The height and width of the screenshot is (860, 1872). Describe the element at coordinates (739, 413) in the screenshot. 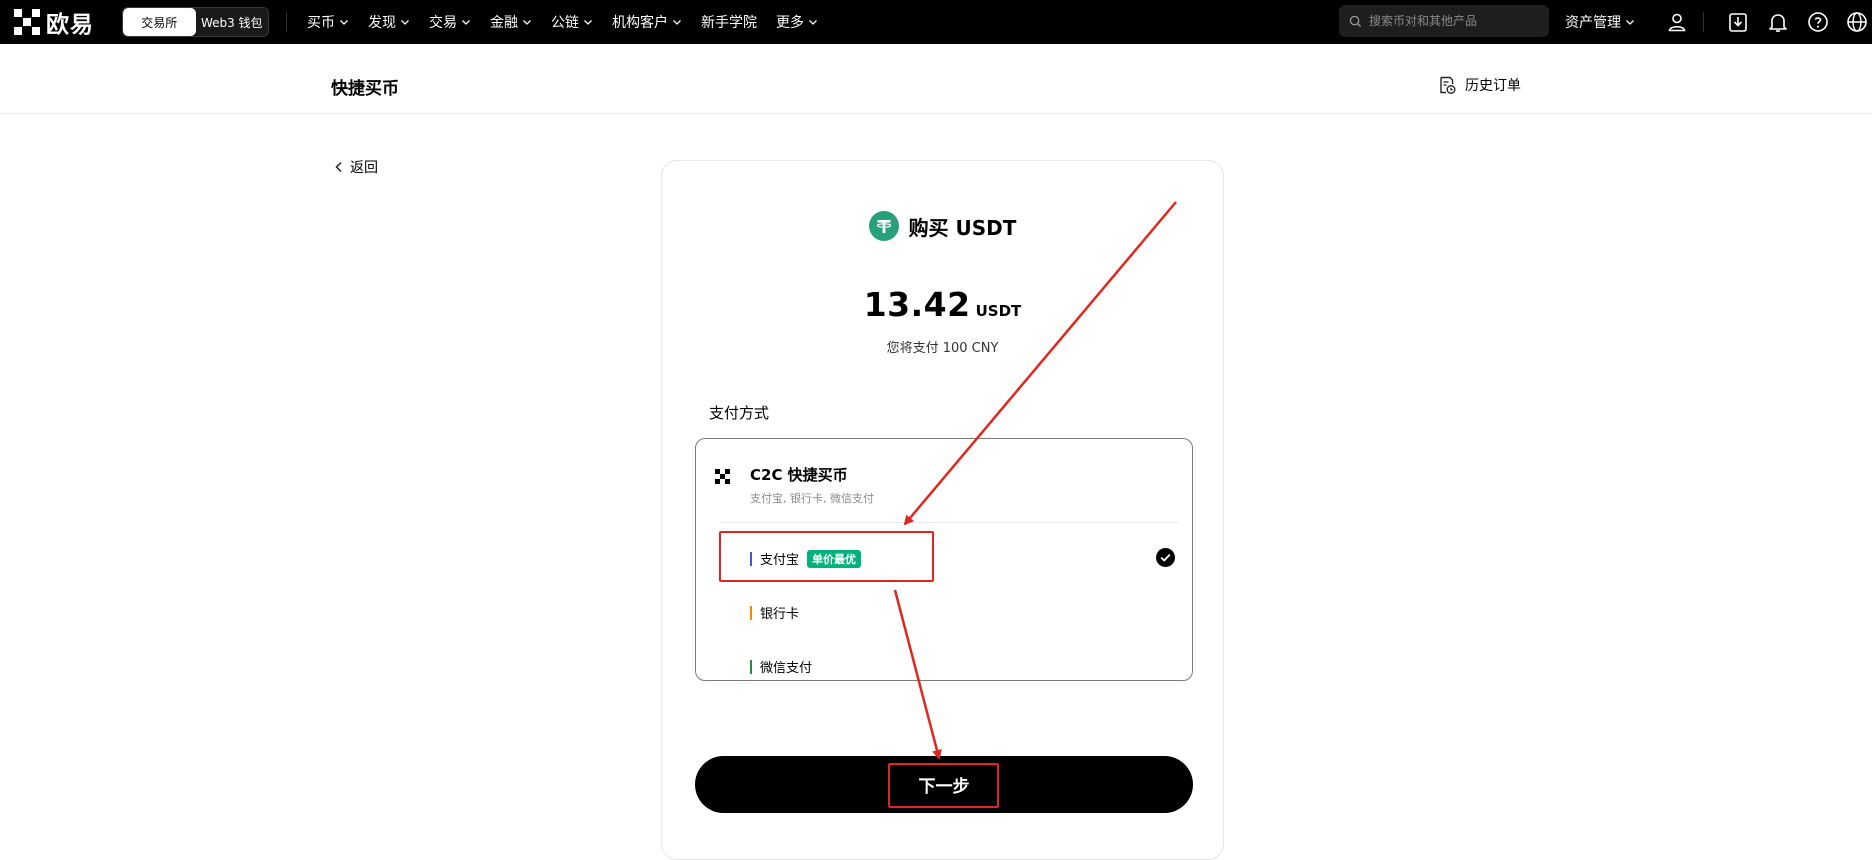

I see `payment-method-label: 支付方式` at that location.